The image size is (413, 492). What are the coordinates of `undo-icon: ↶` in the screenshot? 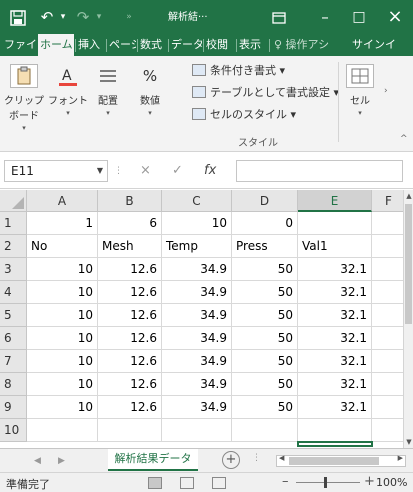 It's located at (47, 17).